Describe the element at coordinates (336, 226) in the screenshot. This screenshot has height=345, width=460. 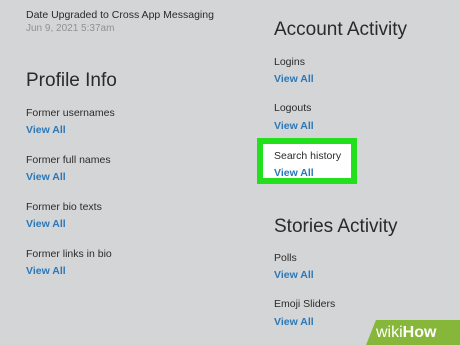
I see `stories-activity-heading: Stories Activity` at that location.